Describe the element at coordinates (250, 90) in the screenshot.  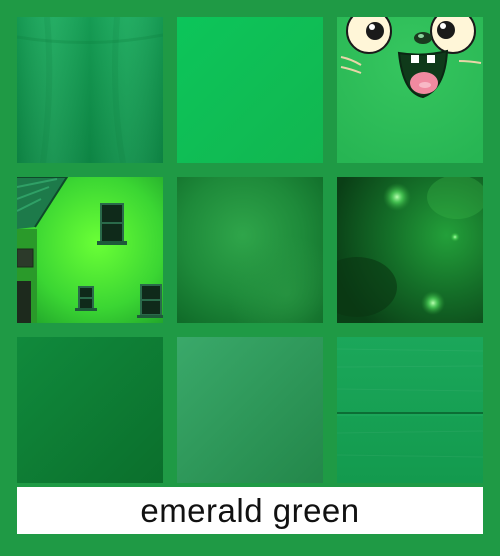
I see `swatch-flat-bright` at that location.